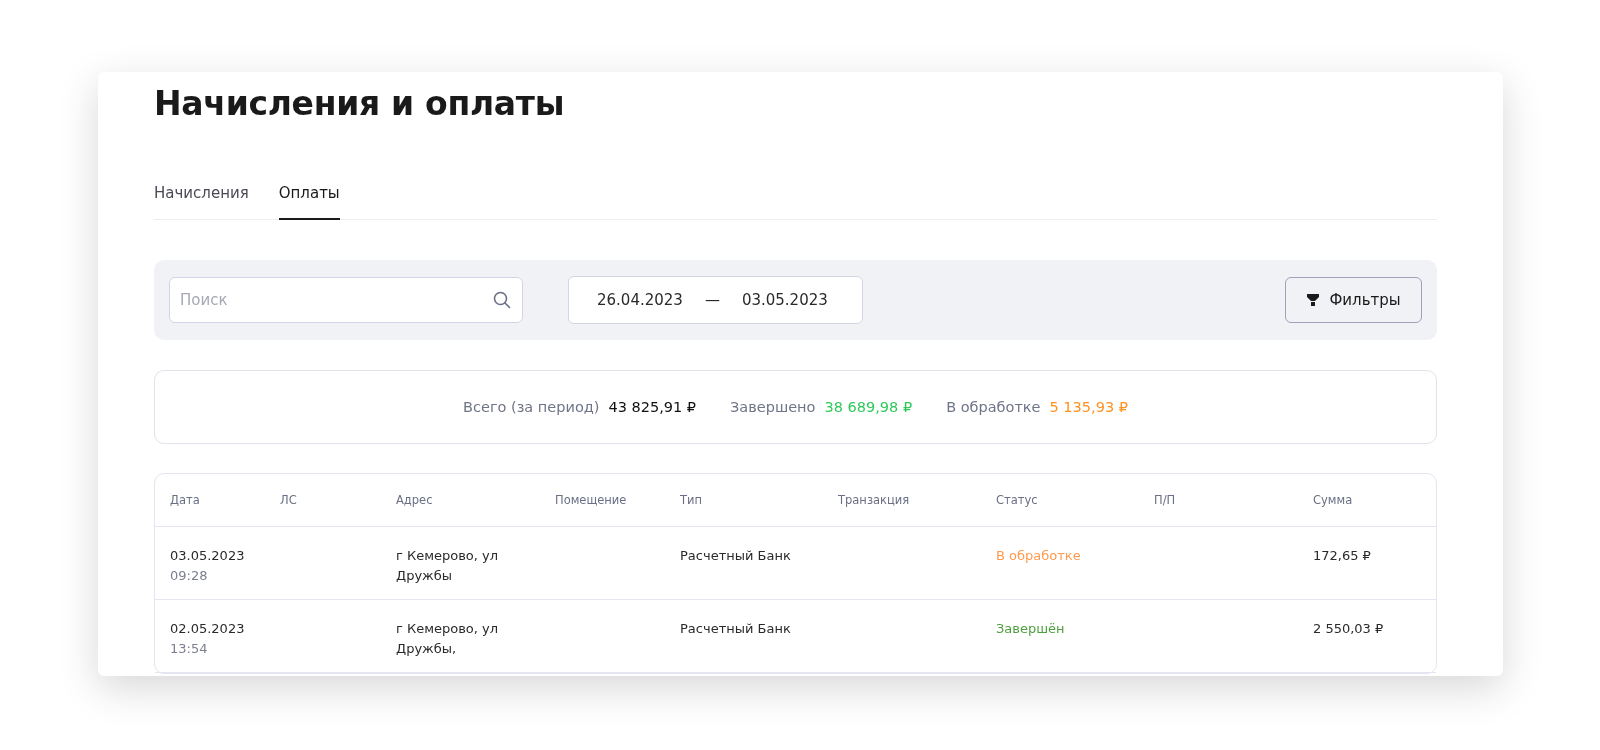  Describe the element at coordinates (640, 300) in the screenshot. I see `date-from: 26.04.2023` at that location.